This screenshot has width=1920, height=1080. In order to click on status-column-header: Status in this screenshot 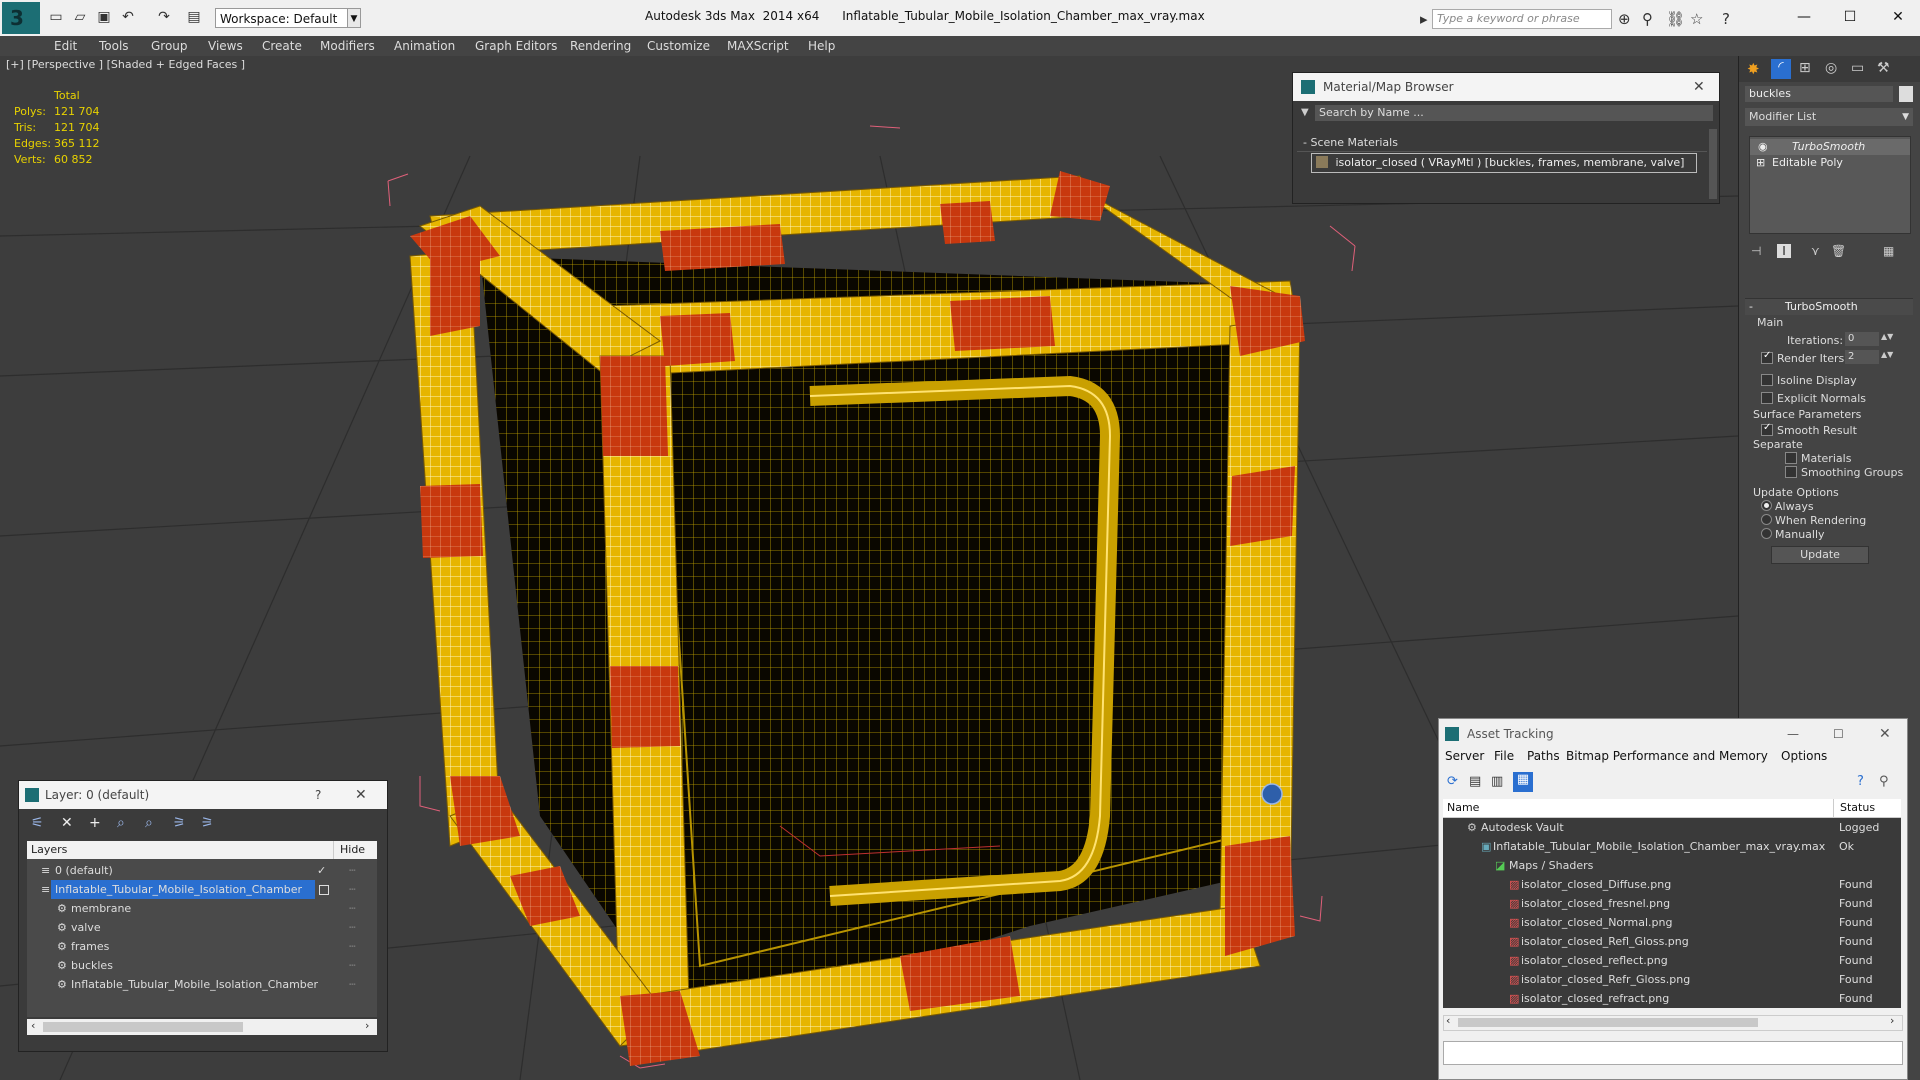, I will do `click(1854, 808)`.